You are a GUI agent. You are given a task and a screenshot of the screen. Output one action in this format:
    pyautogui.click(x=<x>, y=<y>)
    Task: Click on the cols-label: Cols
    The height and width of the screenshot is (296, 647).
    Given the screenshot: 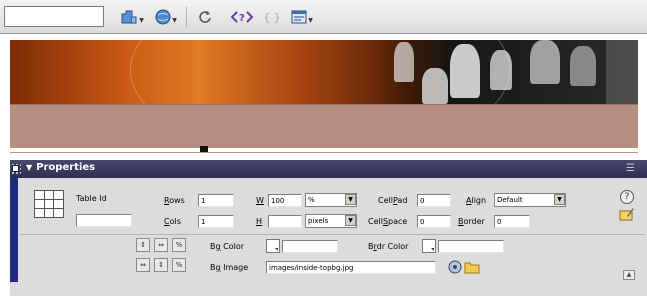 What is the action you would take?
    pyautogui.click(x=172, y=221)
    